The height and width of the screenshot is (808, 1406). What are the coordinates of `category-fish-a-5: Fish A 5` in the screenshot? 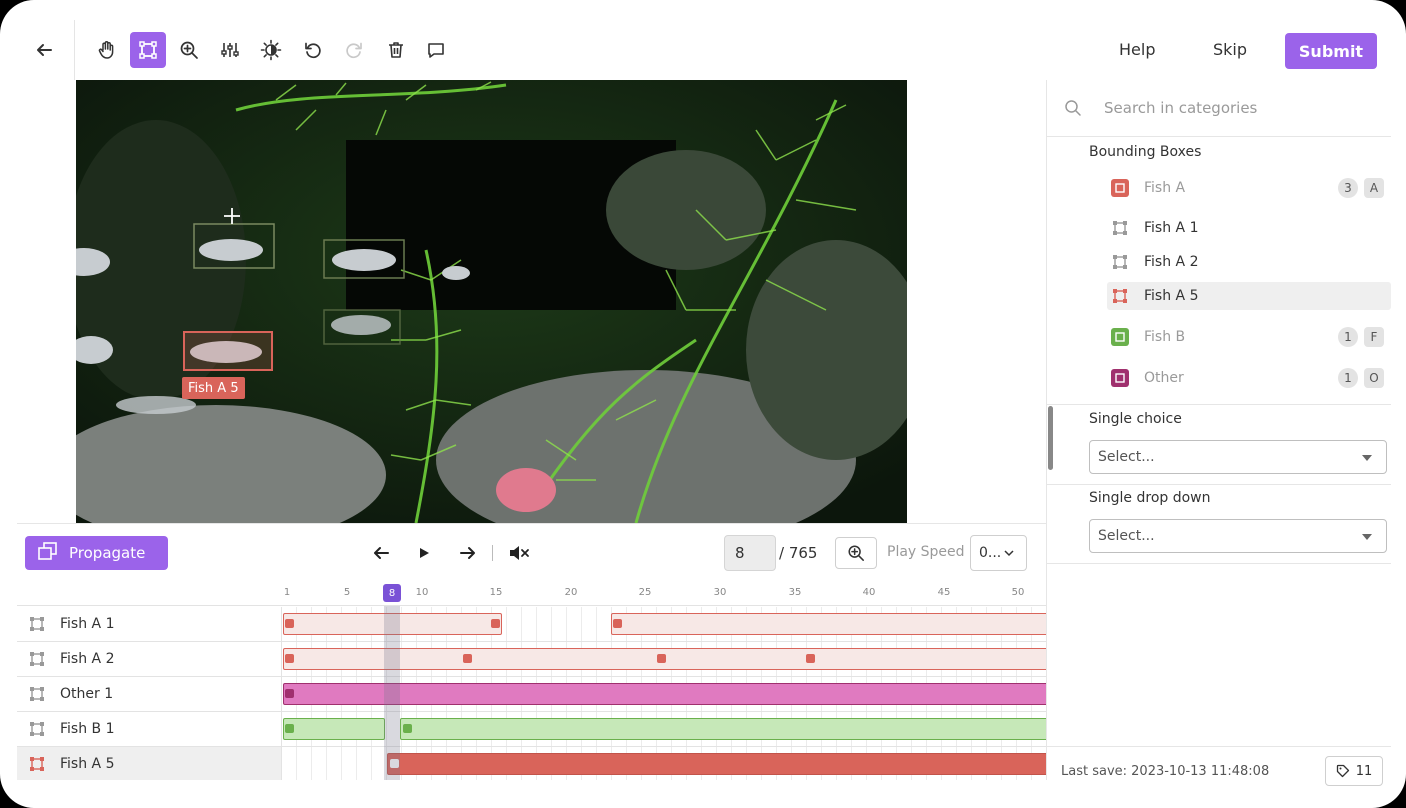 It's located at (1249, 296).